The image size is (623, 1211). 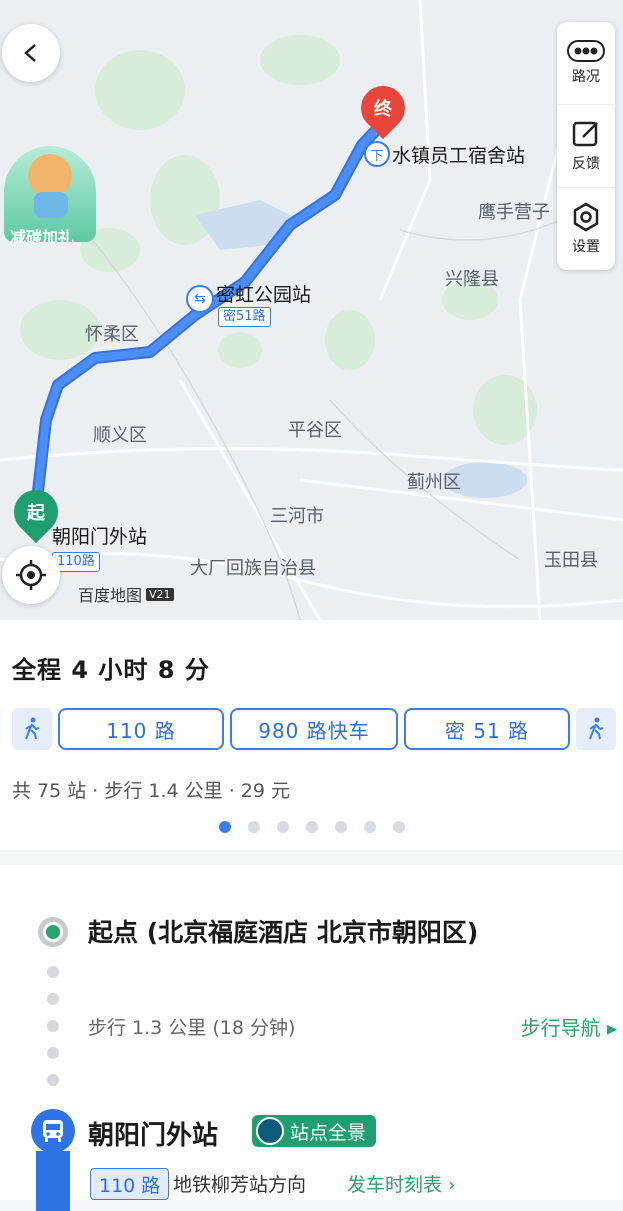 What do you see at coordinates (569, 1026) in the screenshot?
I see `walk-navigation-link: 步行导航 ▸` at bounding box center [569, 1026].